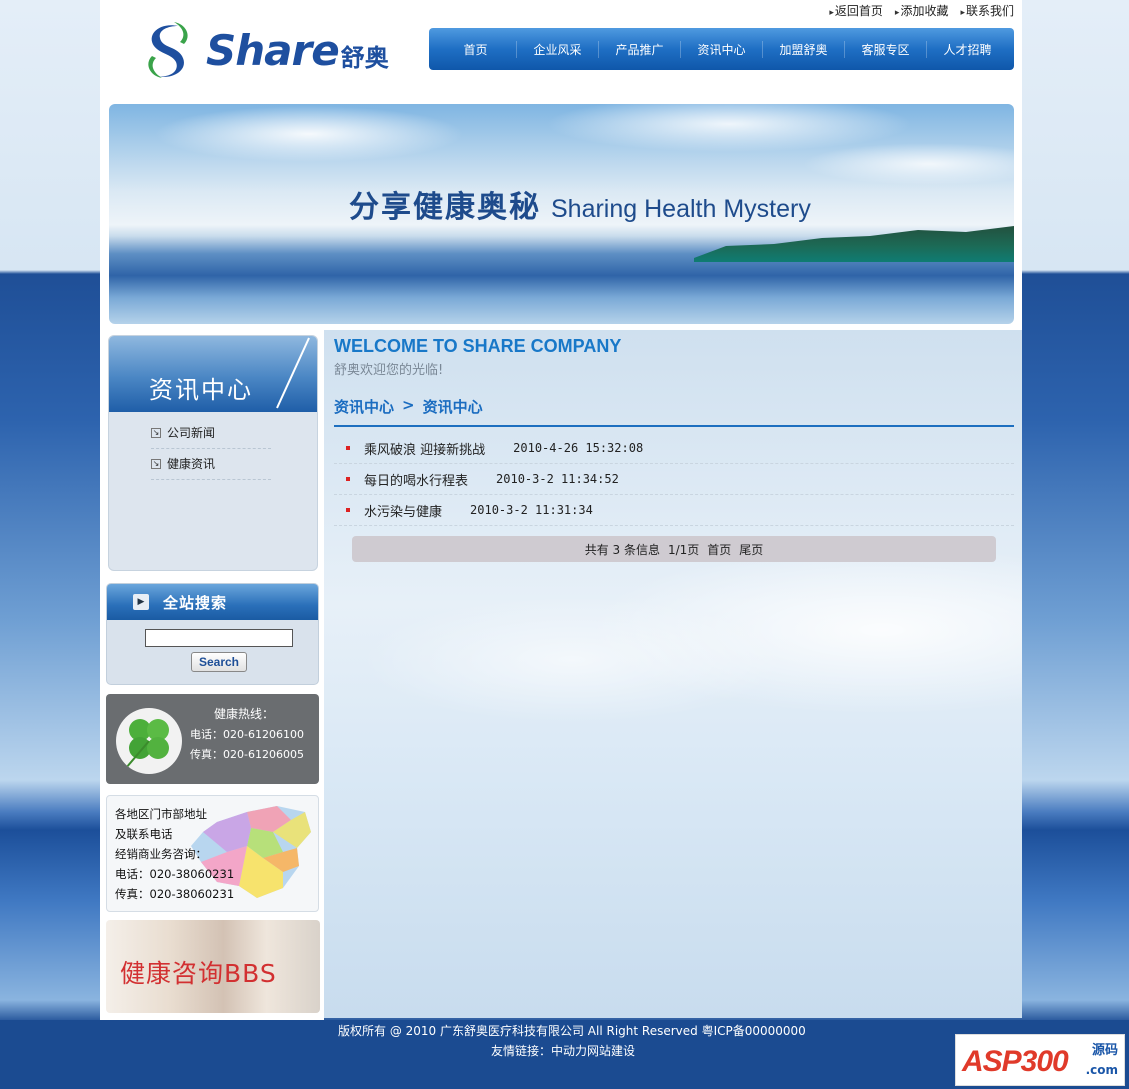 This screenshot has width=1129, height=1089. I want to click on footer-link: 中动力网站建设, so click(593, 1051).